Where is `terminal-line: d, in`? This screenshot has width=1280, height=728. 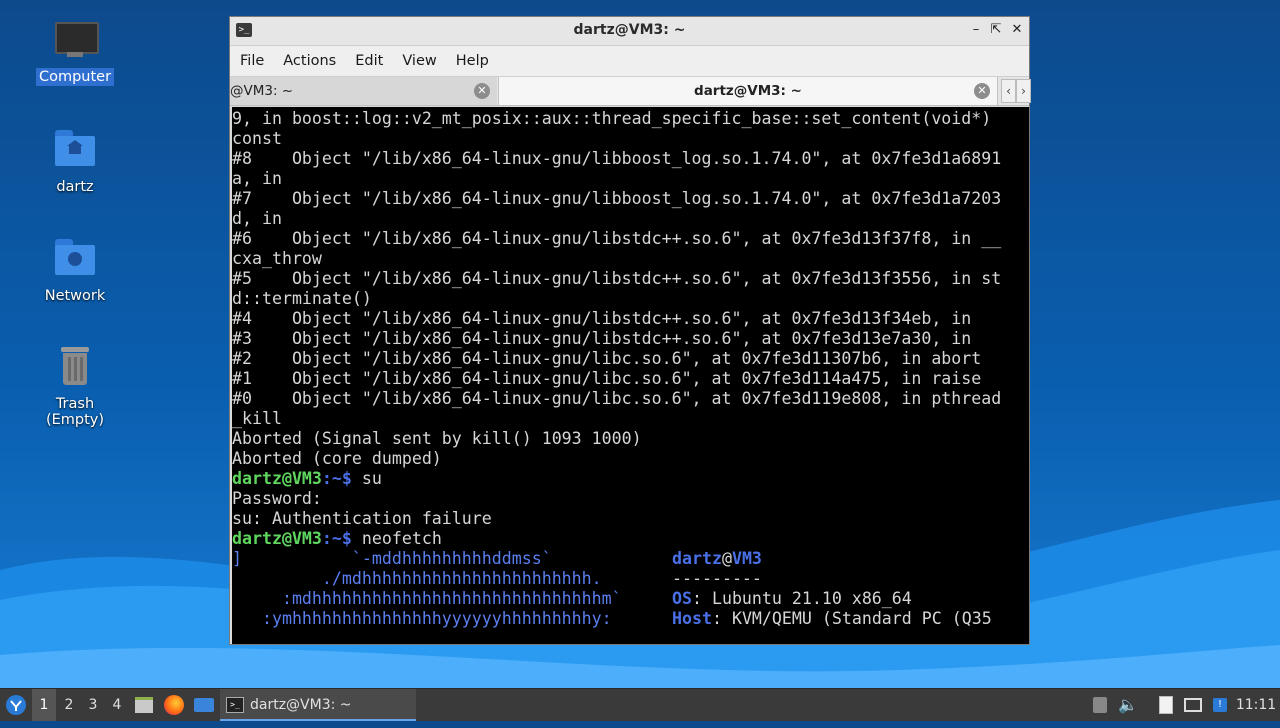 terminal-line: d, in is located at coordinates (257, 218).